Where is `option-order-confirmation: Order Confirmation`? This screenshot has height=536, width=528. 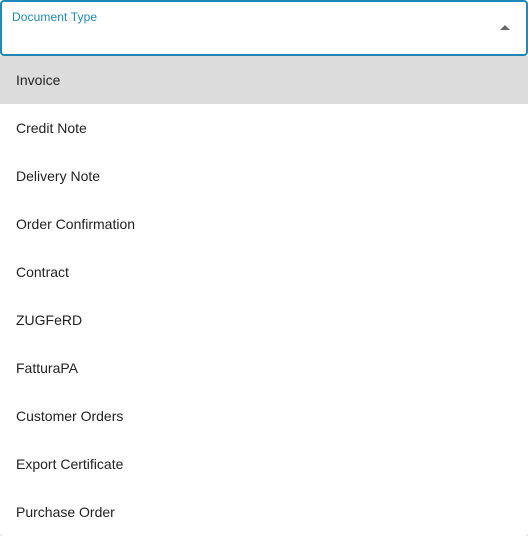 option-order-confirmation: Order Confirmation is located at coordinates (264, 224).